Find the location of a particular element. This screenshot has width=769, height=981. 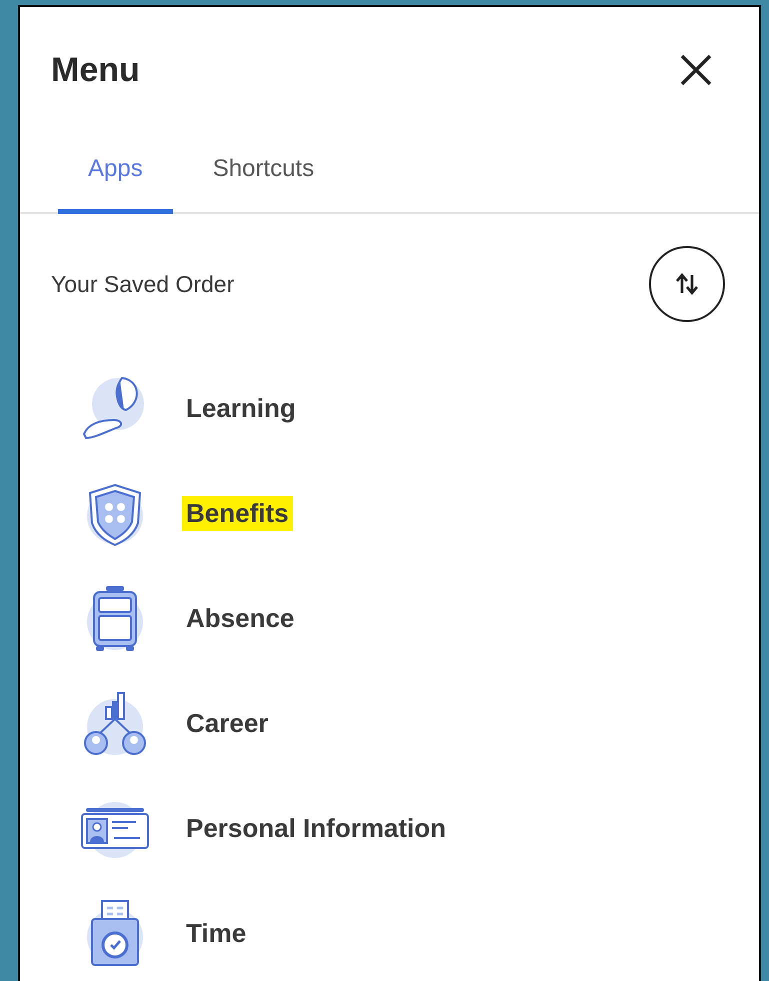

tab: Apps is located at coordinates (115, 178).